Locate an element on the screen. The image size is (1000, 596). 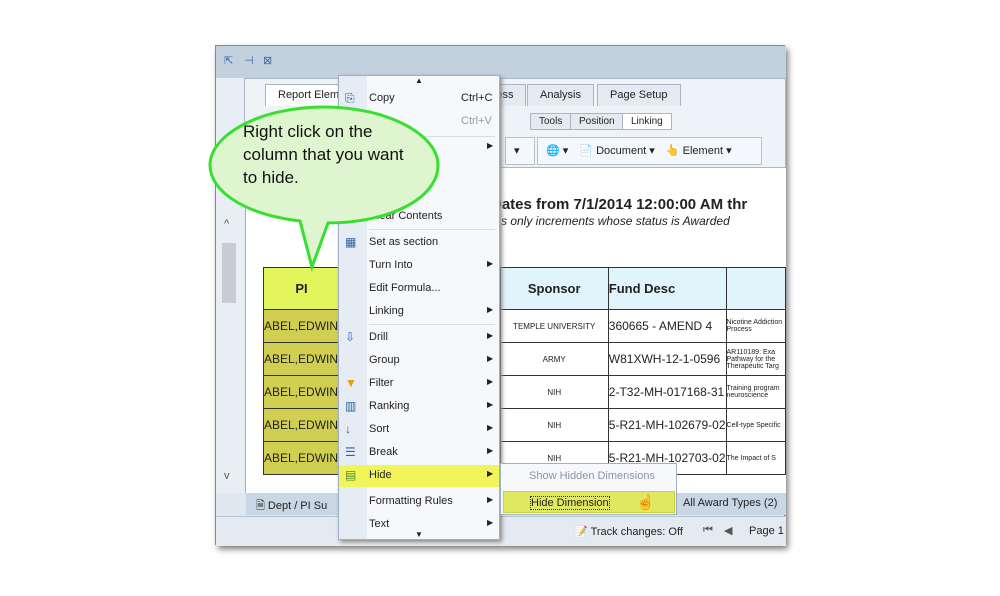
fund-cell: 2-T32-MH-017168-31 is located at coordinates (667, 392).